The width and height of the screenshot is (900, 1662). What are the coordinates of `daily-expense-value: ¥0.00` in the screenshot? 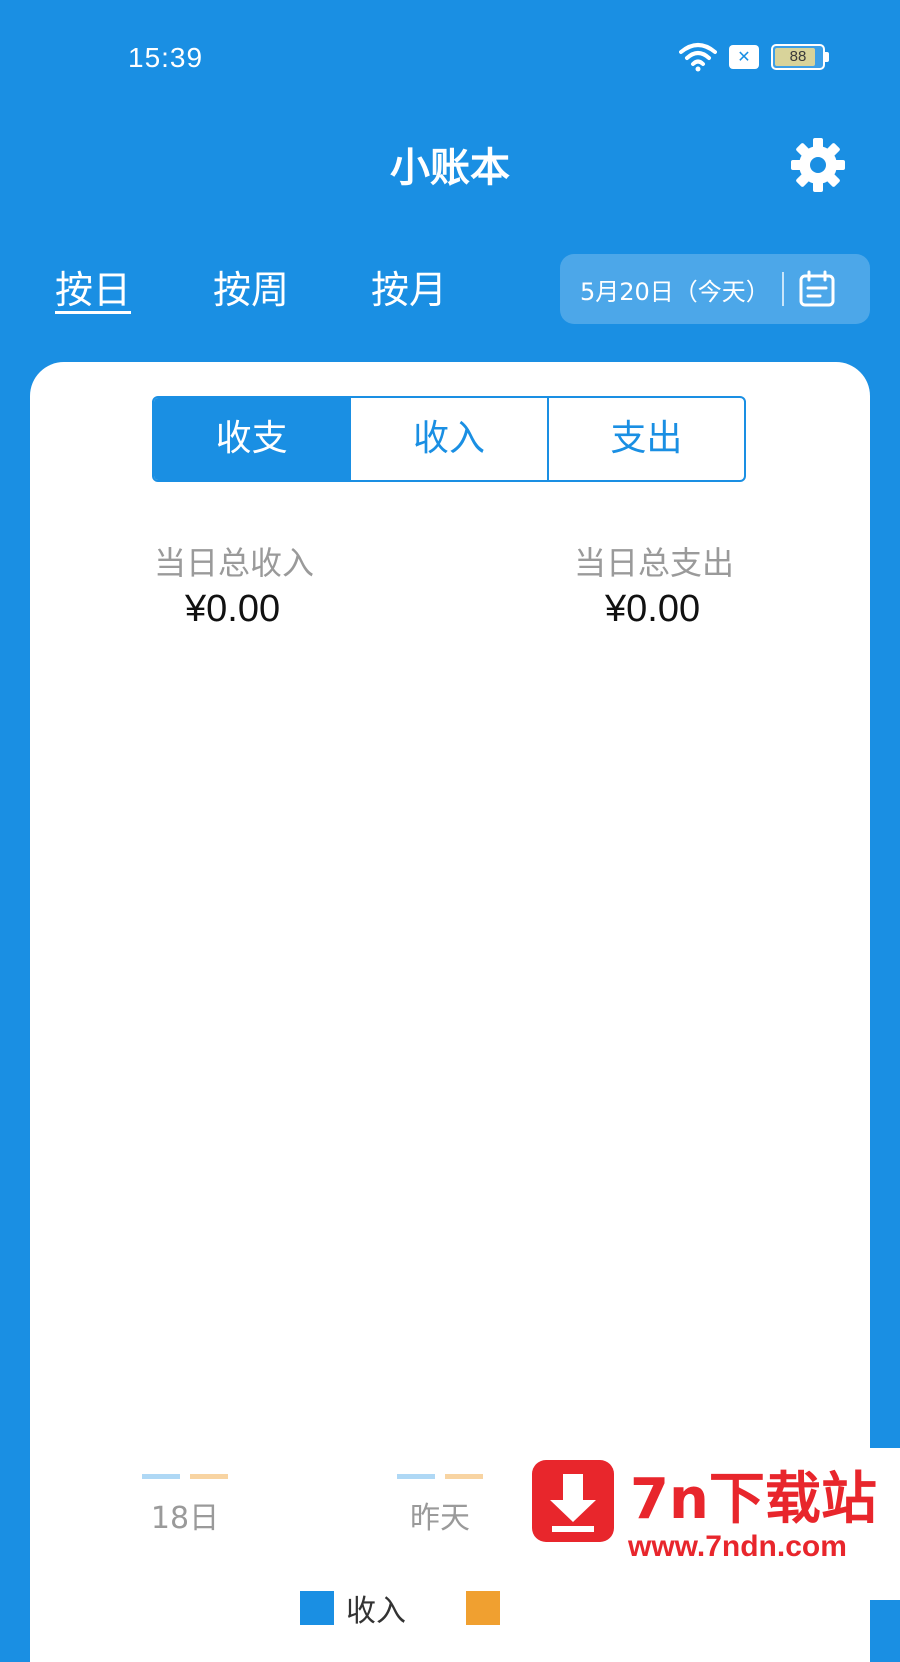 It's located at (653, 609).